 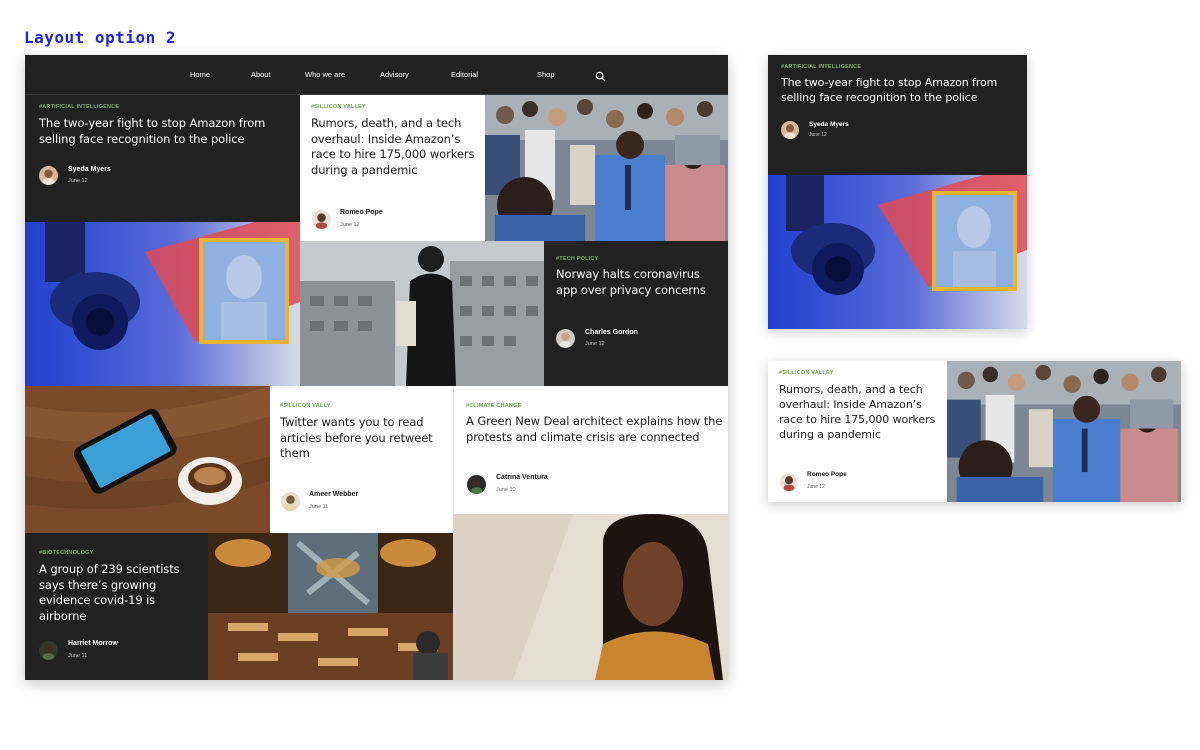 I want to click on article-tag: #TECH POLICY, so click(x=577, y=259).